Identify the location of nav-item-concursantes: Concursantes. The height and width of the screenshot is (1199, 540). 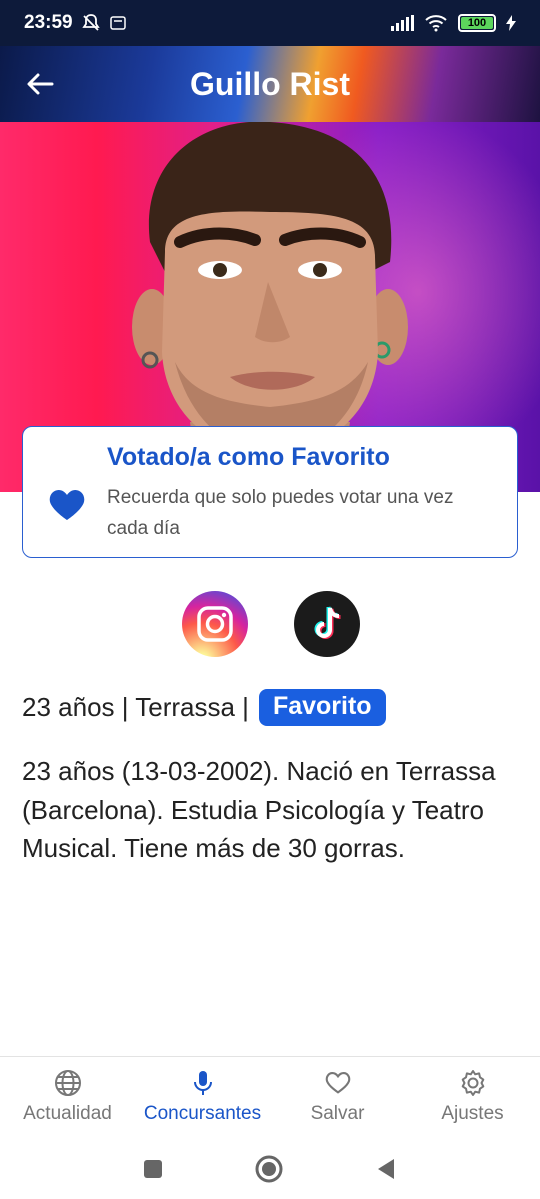
(202, 1097).